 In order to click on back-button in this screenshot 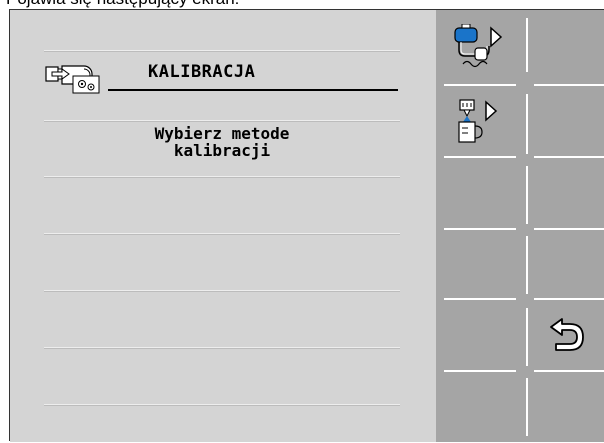, I will do `click(563, 335)`.